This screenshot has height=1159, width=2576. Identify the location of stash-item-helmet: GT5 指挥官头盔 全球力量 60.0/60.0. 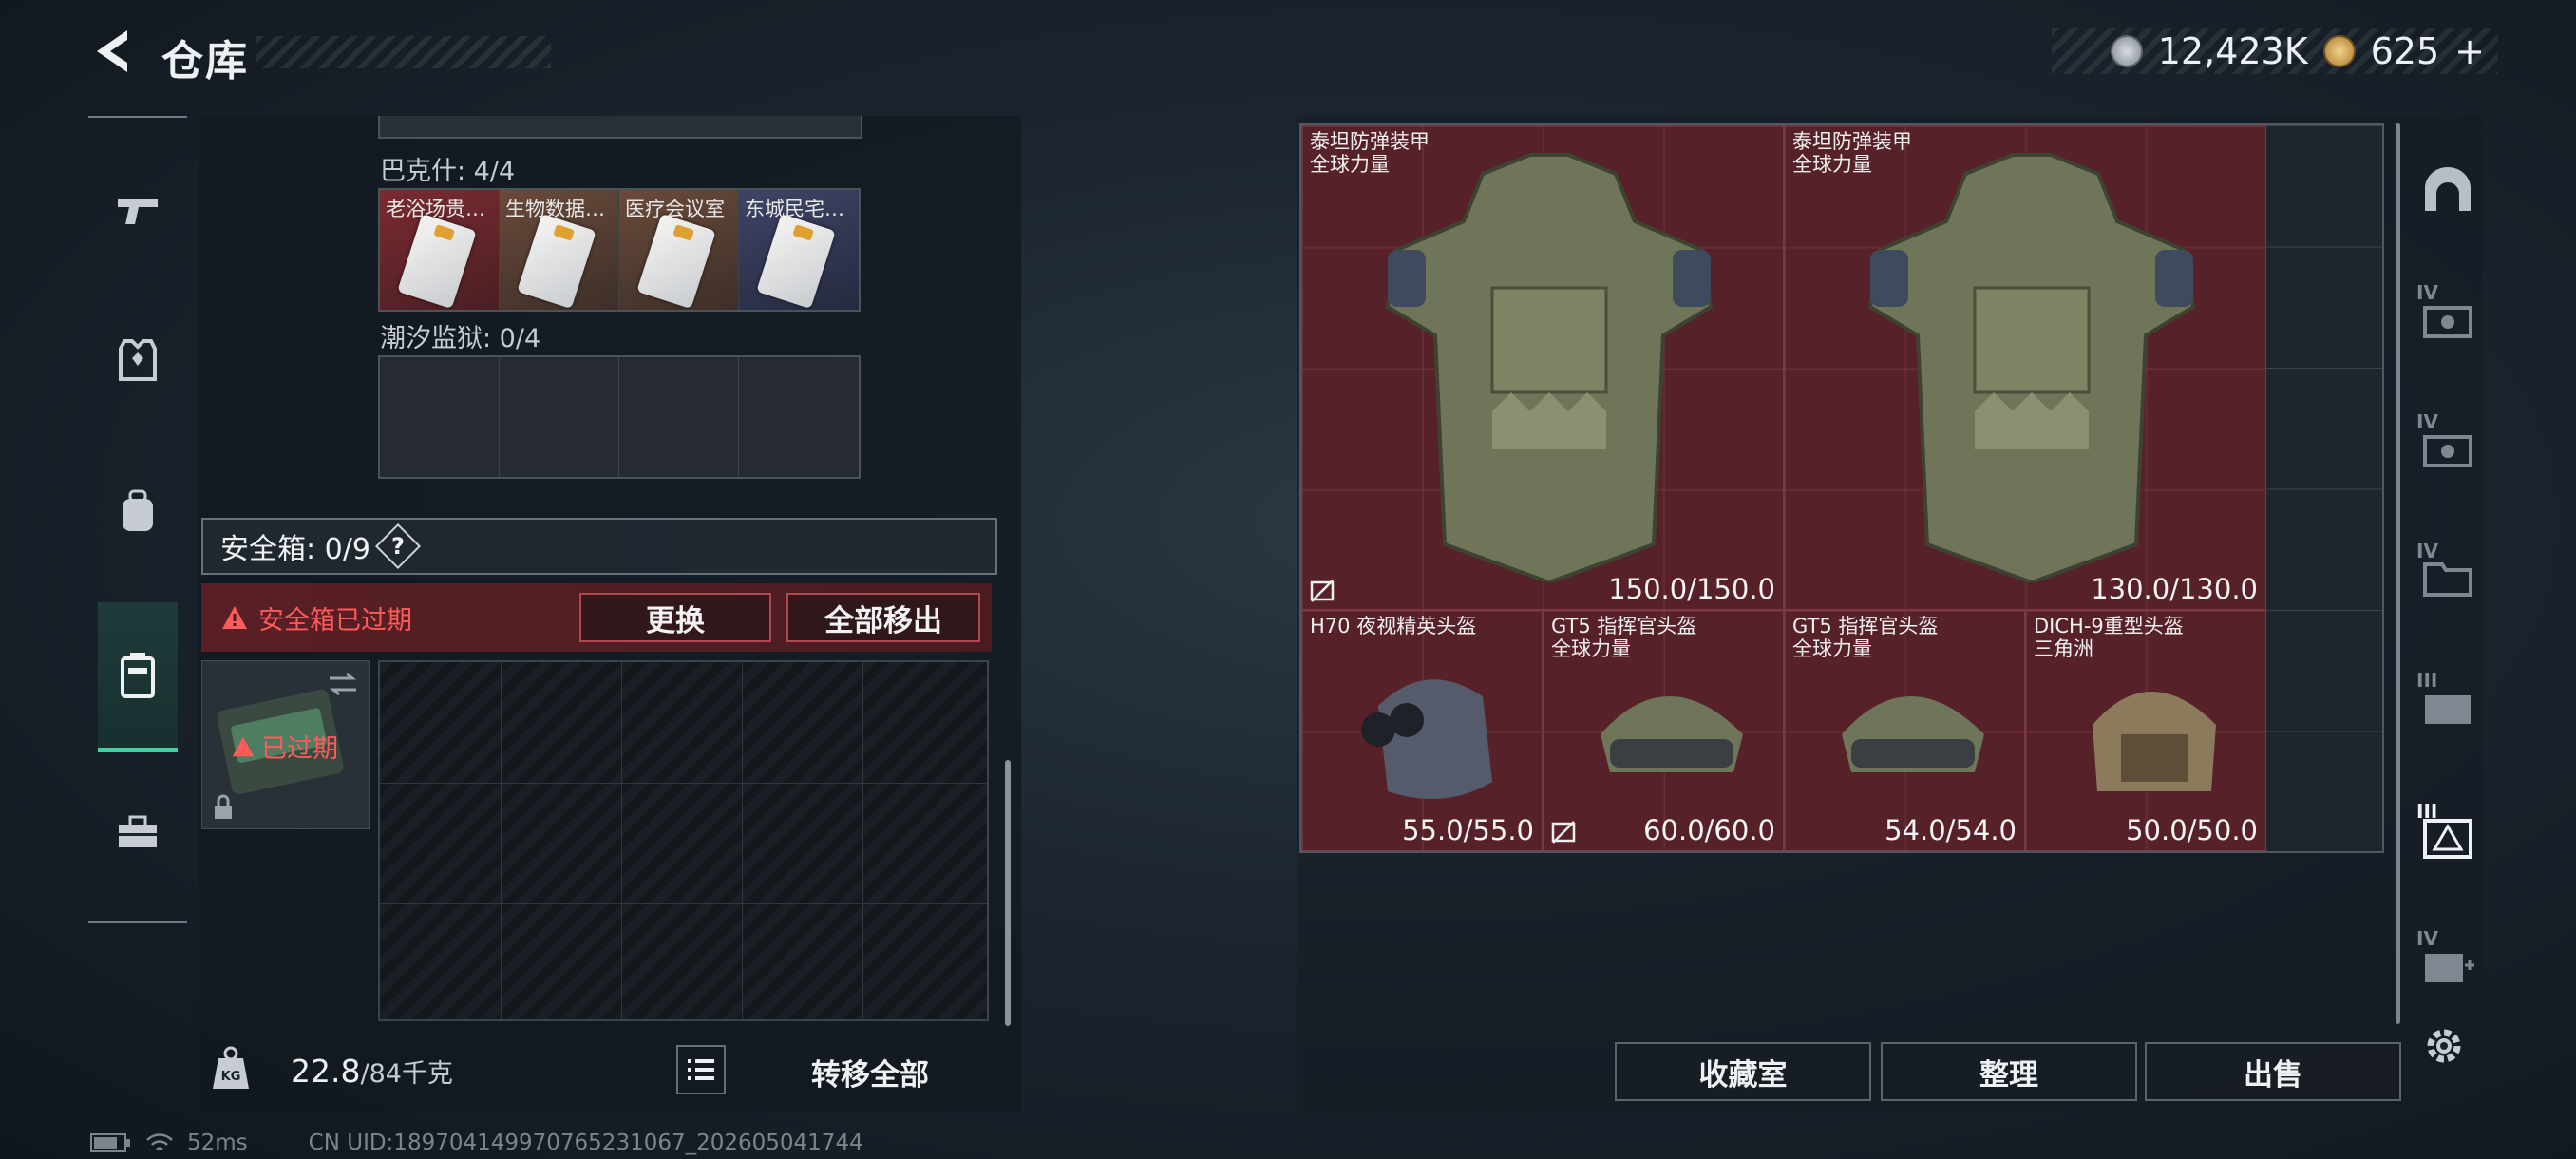
(1663, 730).